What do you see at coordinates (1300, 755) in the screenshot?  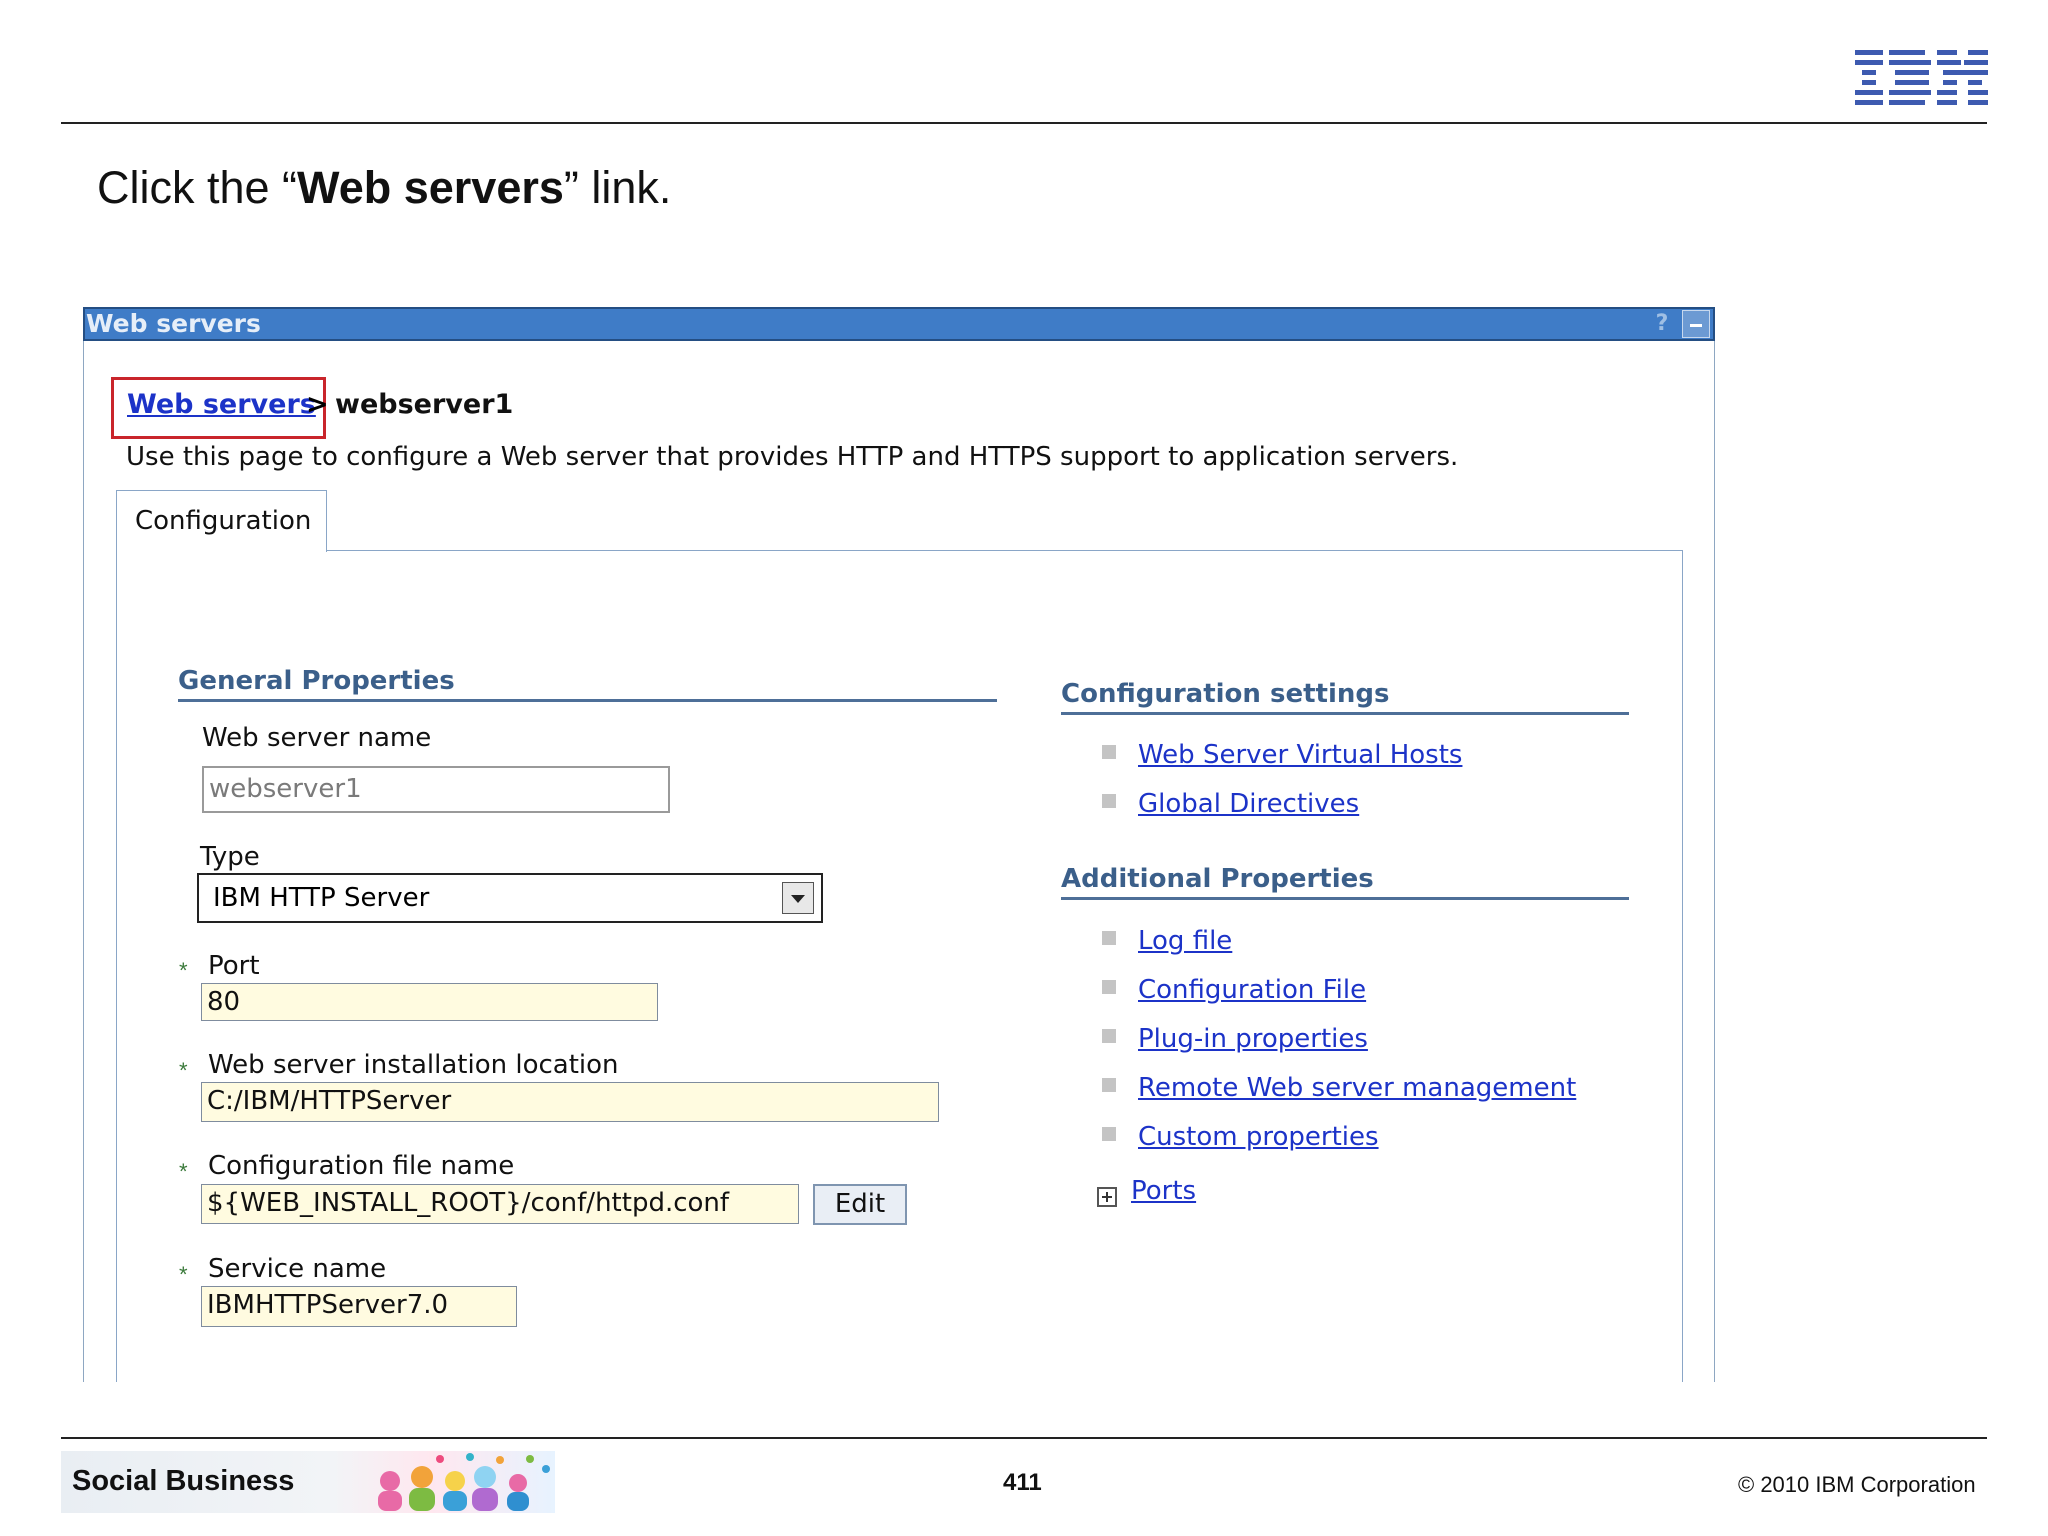 I see `web-server-virtual-hosts-link: Web Server Virtual Hosts` at bounding box center [1300, 755].